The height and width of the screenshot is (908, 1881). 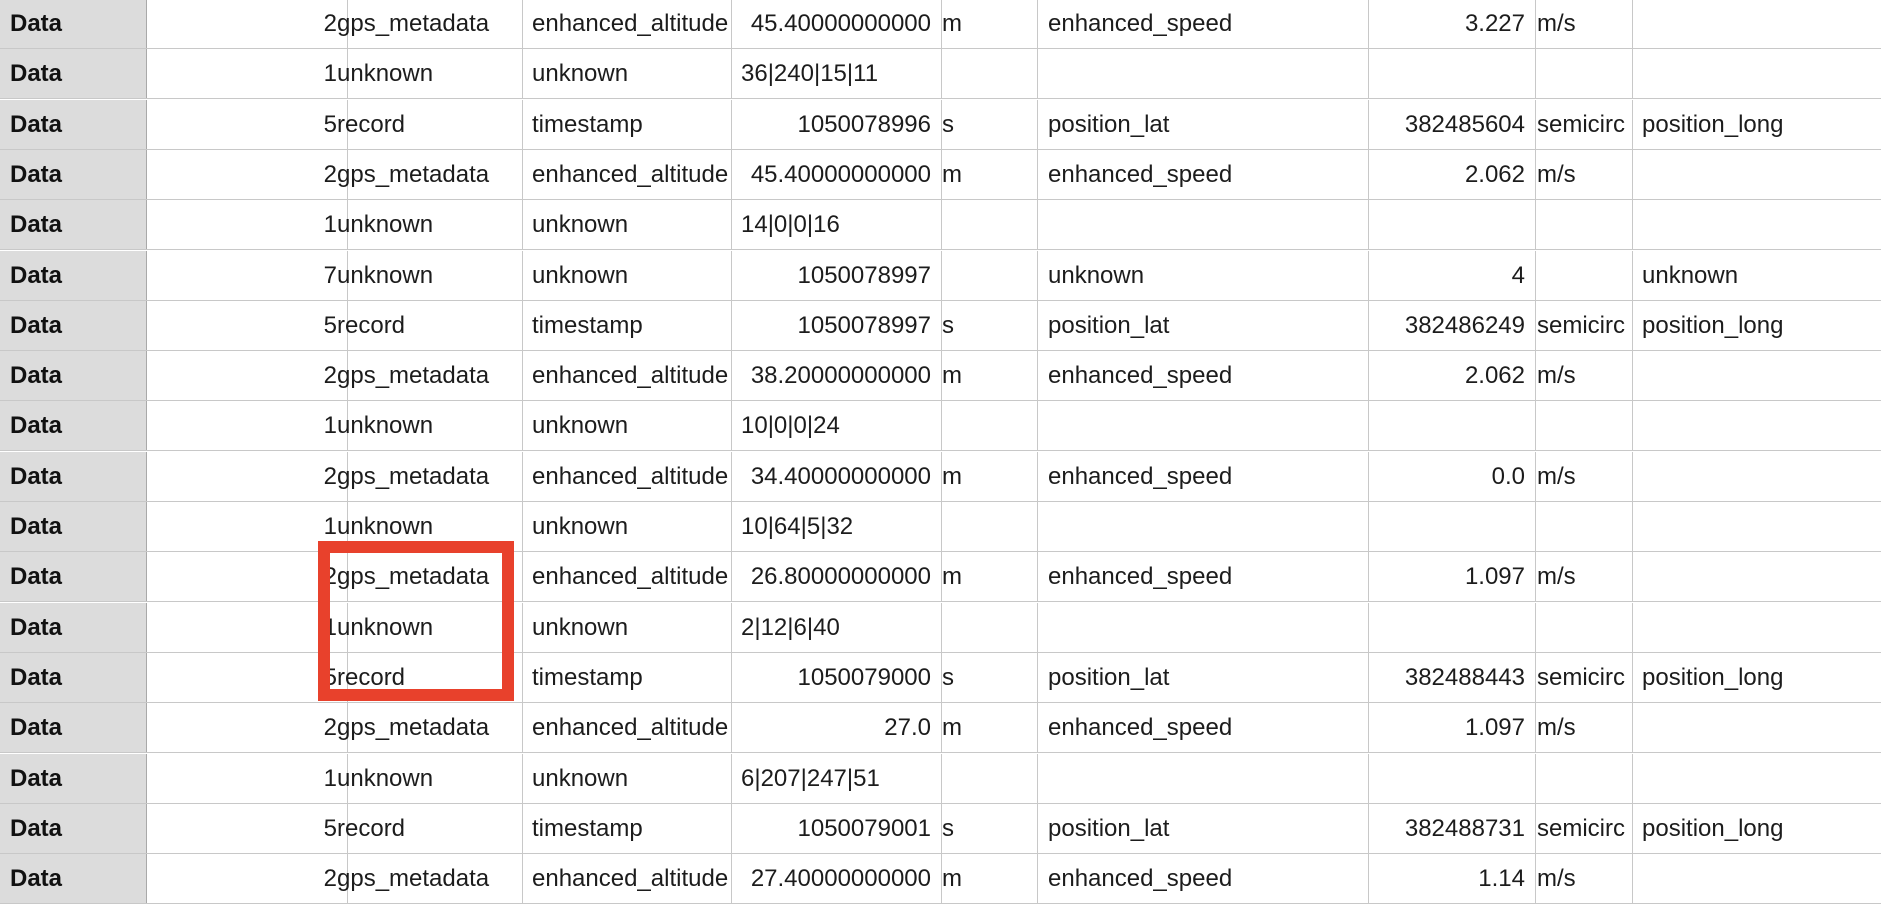 What do you see at coordinates (836, 74) in the screenshot?
I see `value-cell: 36|240|15|11` at bounding box center [836, 74].